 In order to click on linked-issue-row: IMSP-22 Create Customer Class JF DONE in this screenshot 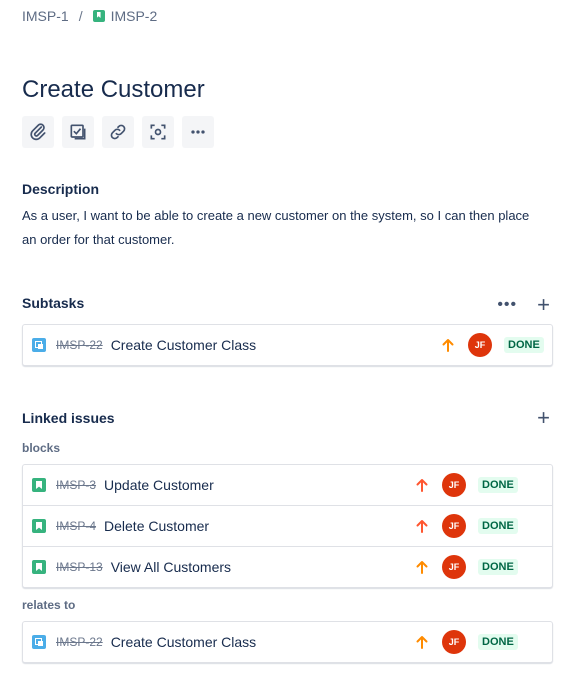, I will do `click(287, 642)`.